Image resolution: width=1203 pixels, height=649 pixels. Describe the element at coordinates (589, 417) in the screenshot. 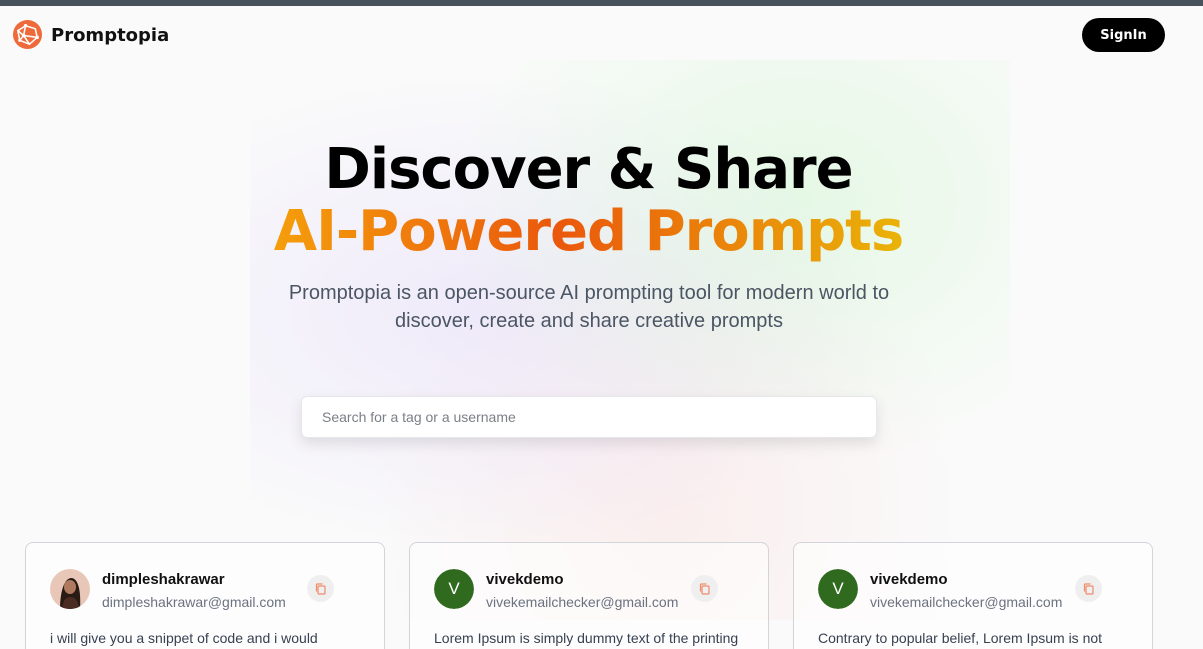

I see `search-input` at that location.